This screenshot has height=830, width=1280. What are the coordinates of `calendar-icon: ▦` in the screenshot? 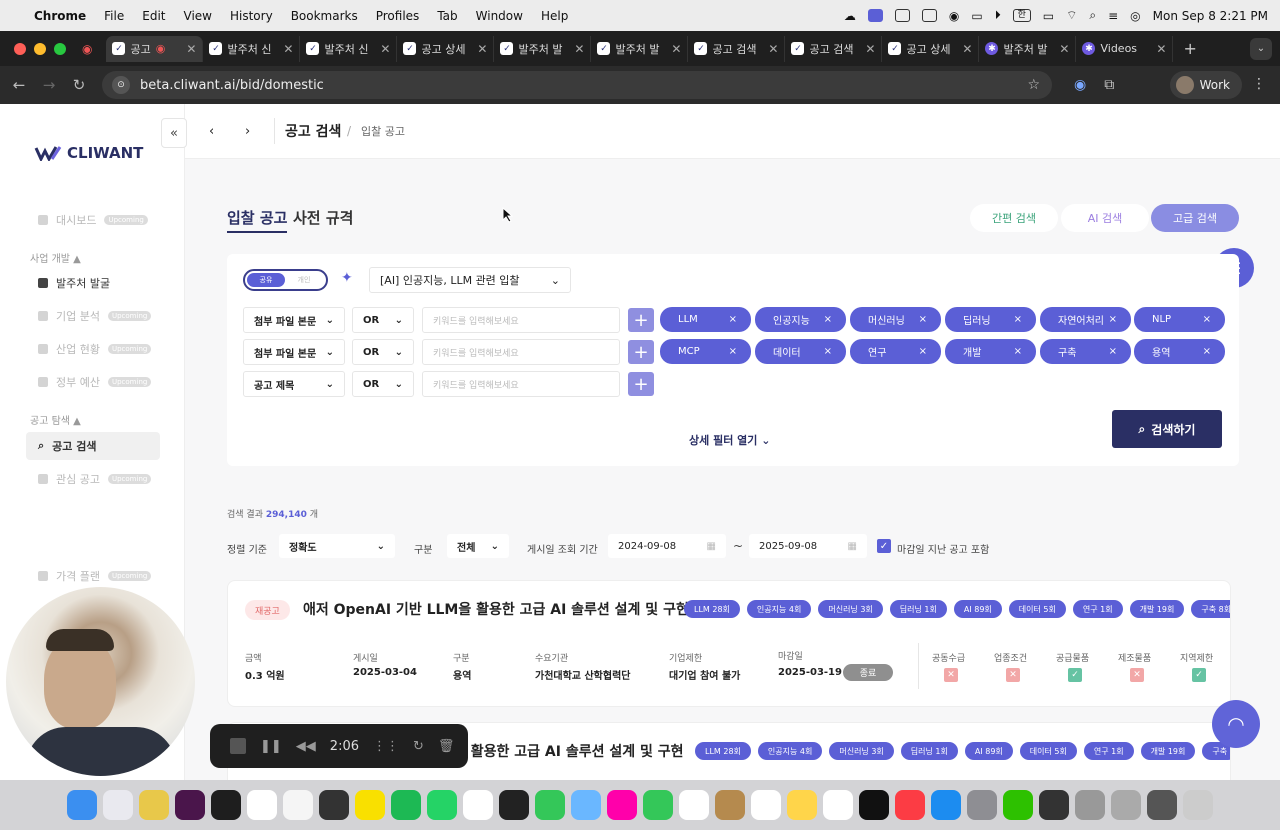 It's located at (852, 546).